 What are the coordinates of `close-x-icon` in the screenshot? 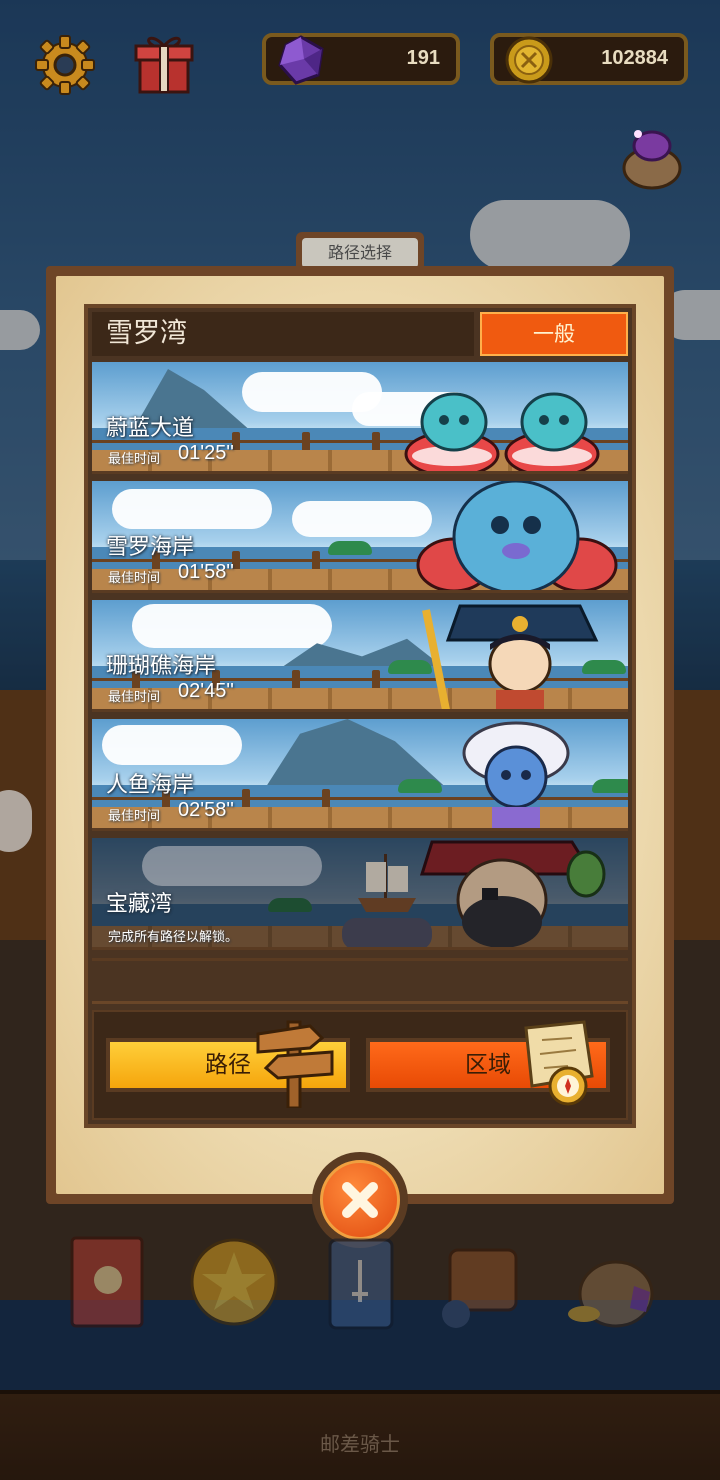 It's located at (360, 1200).